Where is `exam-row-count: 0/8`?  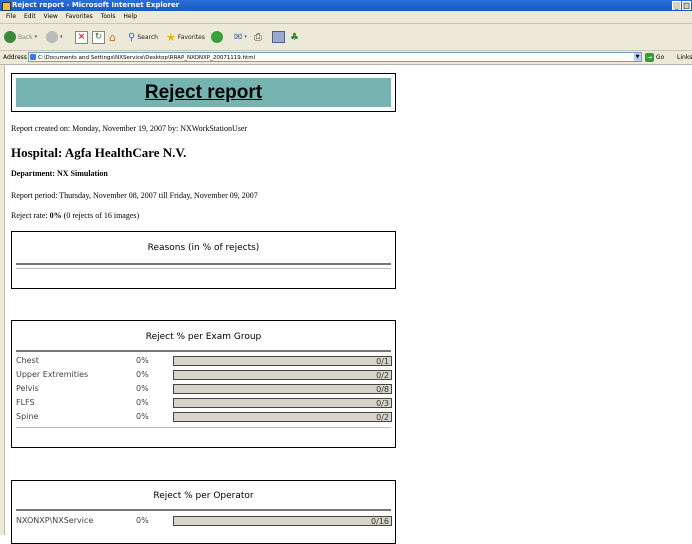 exam-row-count: 0/8 is located at coordinates (382, 389).